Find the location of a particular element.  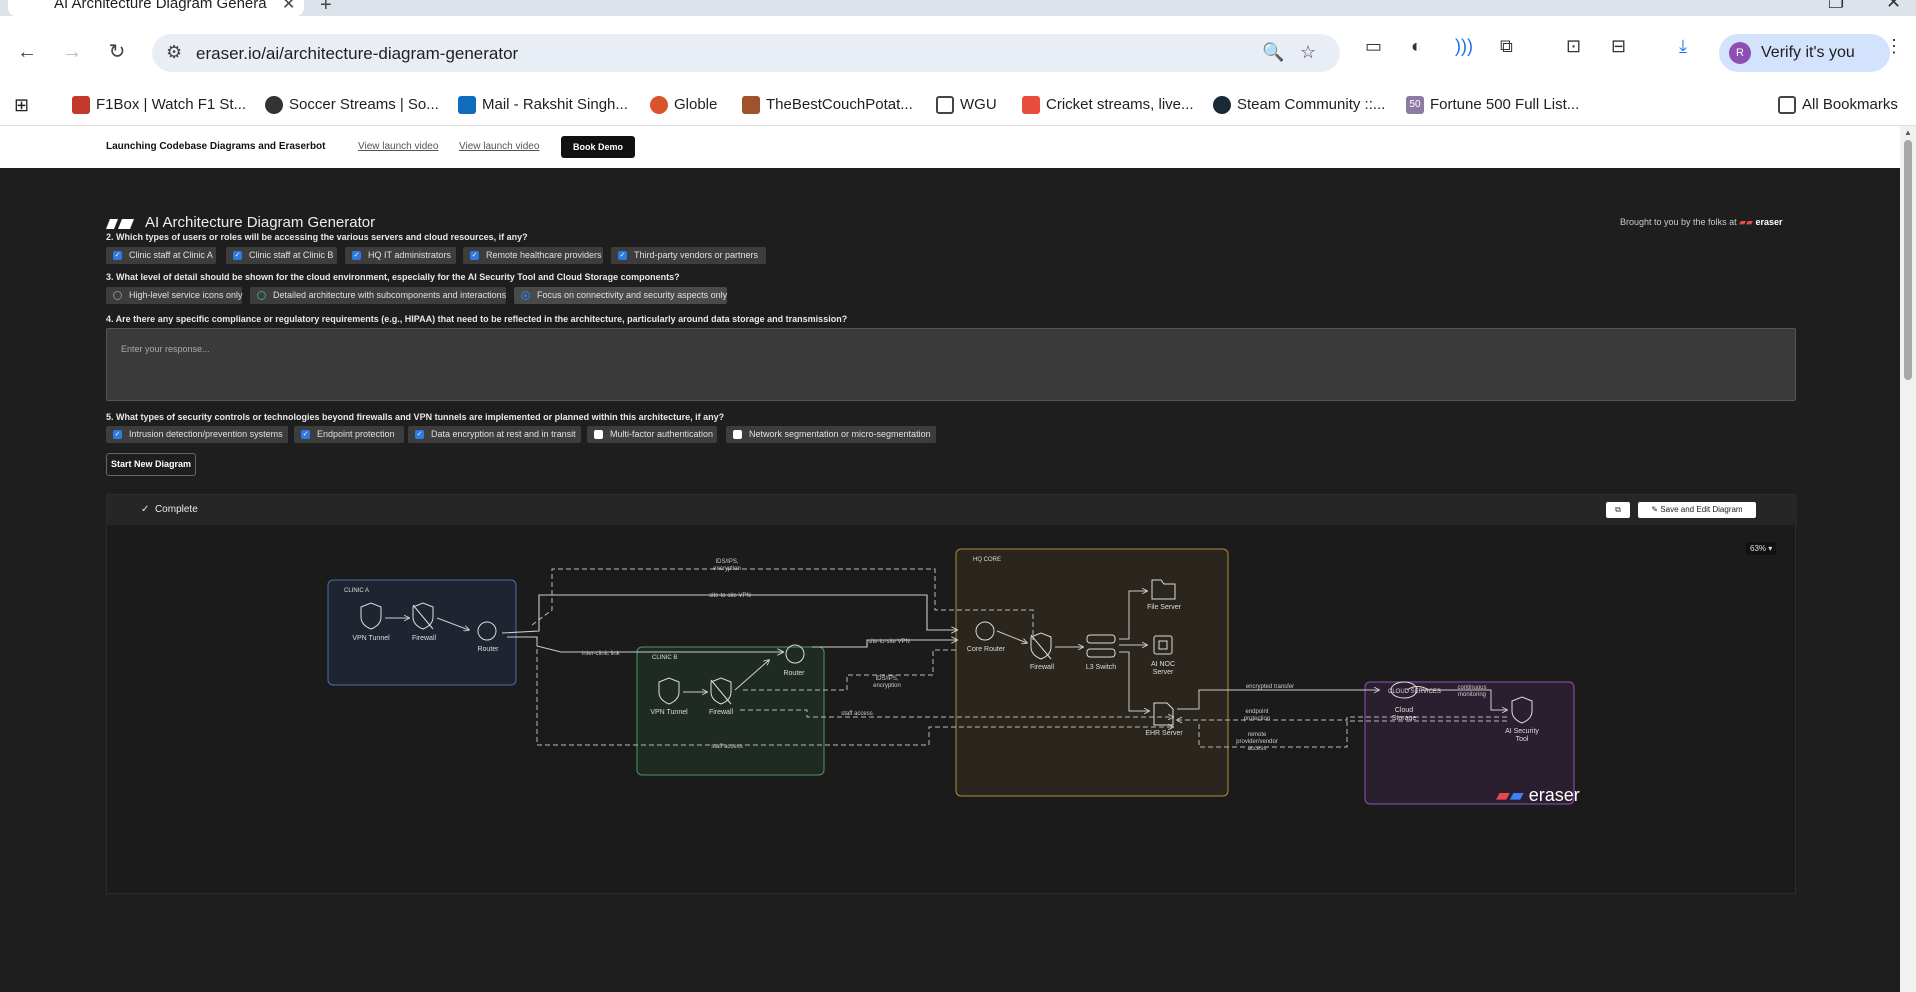

all-bookmarks: All Bookmarks is located at coordinates (1838, 105).